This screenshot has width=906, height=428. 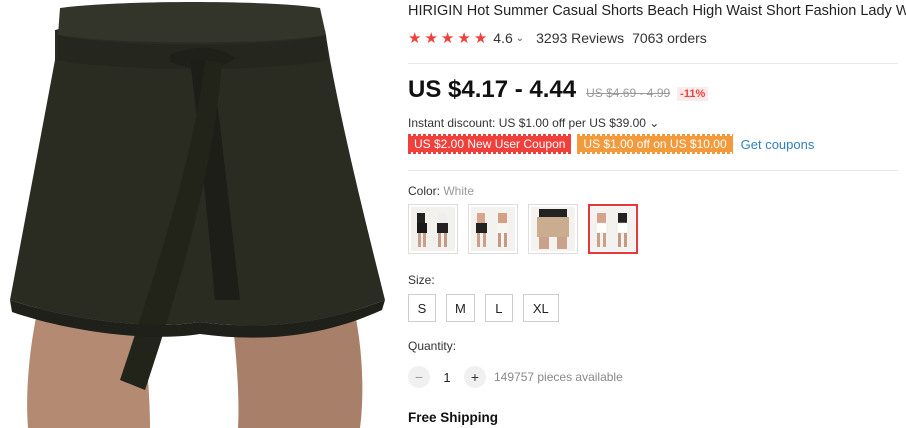 I want to click on color-swatches, so click(x=523, y=229).